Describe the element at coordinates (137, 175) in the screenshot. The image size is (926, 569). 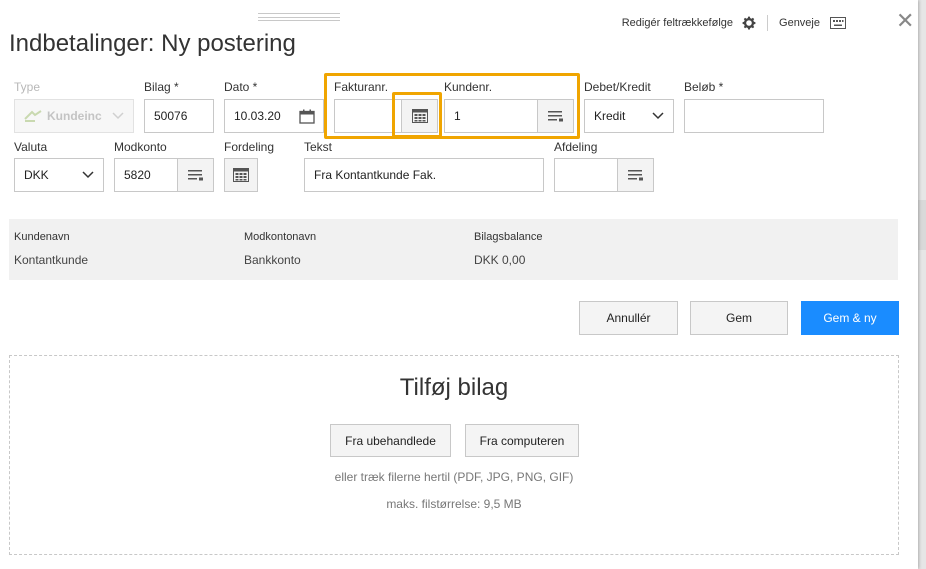
I see `modkonto-value: 5820` at that location.